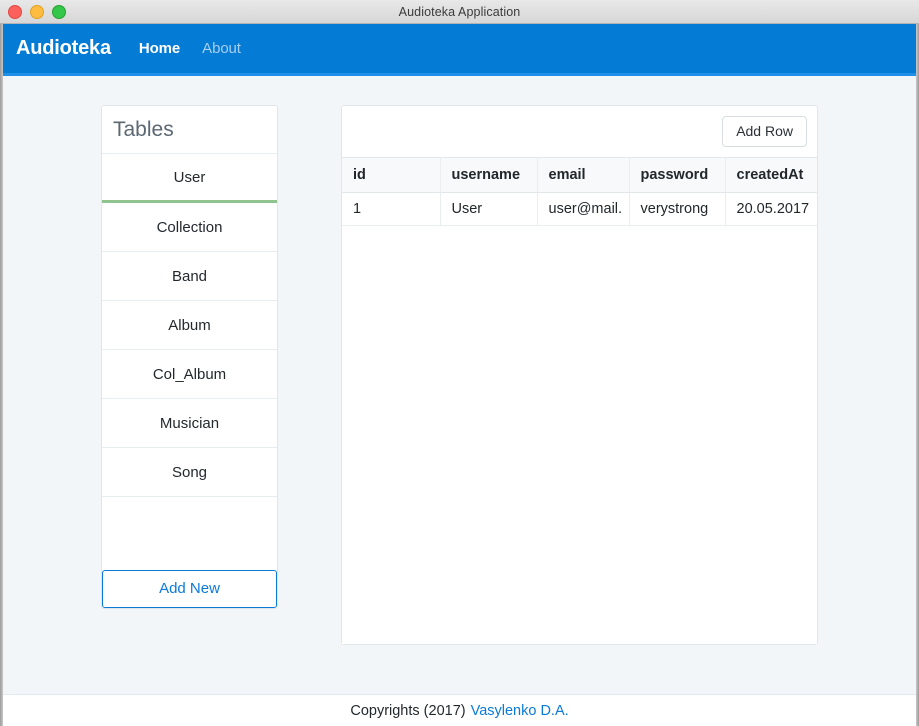  I want to click on minimize-window-icon, so click(37, 11).